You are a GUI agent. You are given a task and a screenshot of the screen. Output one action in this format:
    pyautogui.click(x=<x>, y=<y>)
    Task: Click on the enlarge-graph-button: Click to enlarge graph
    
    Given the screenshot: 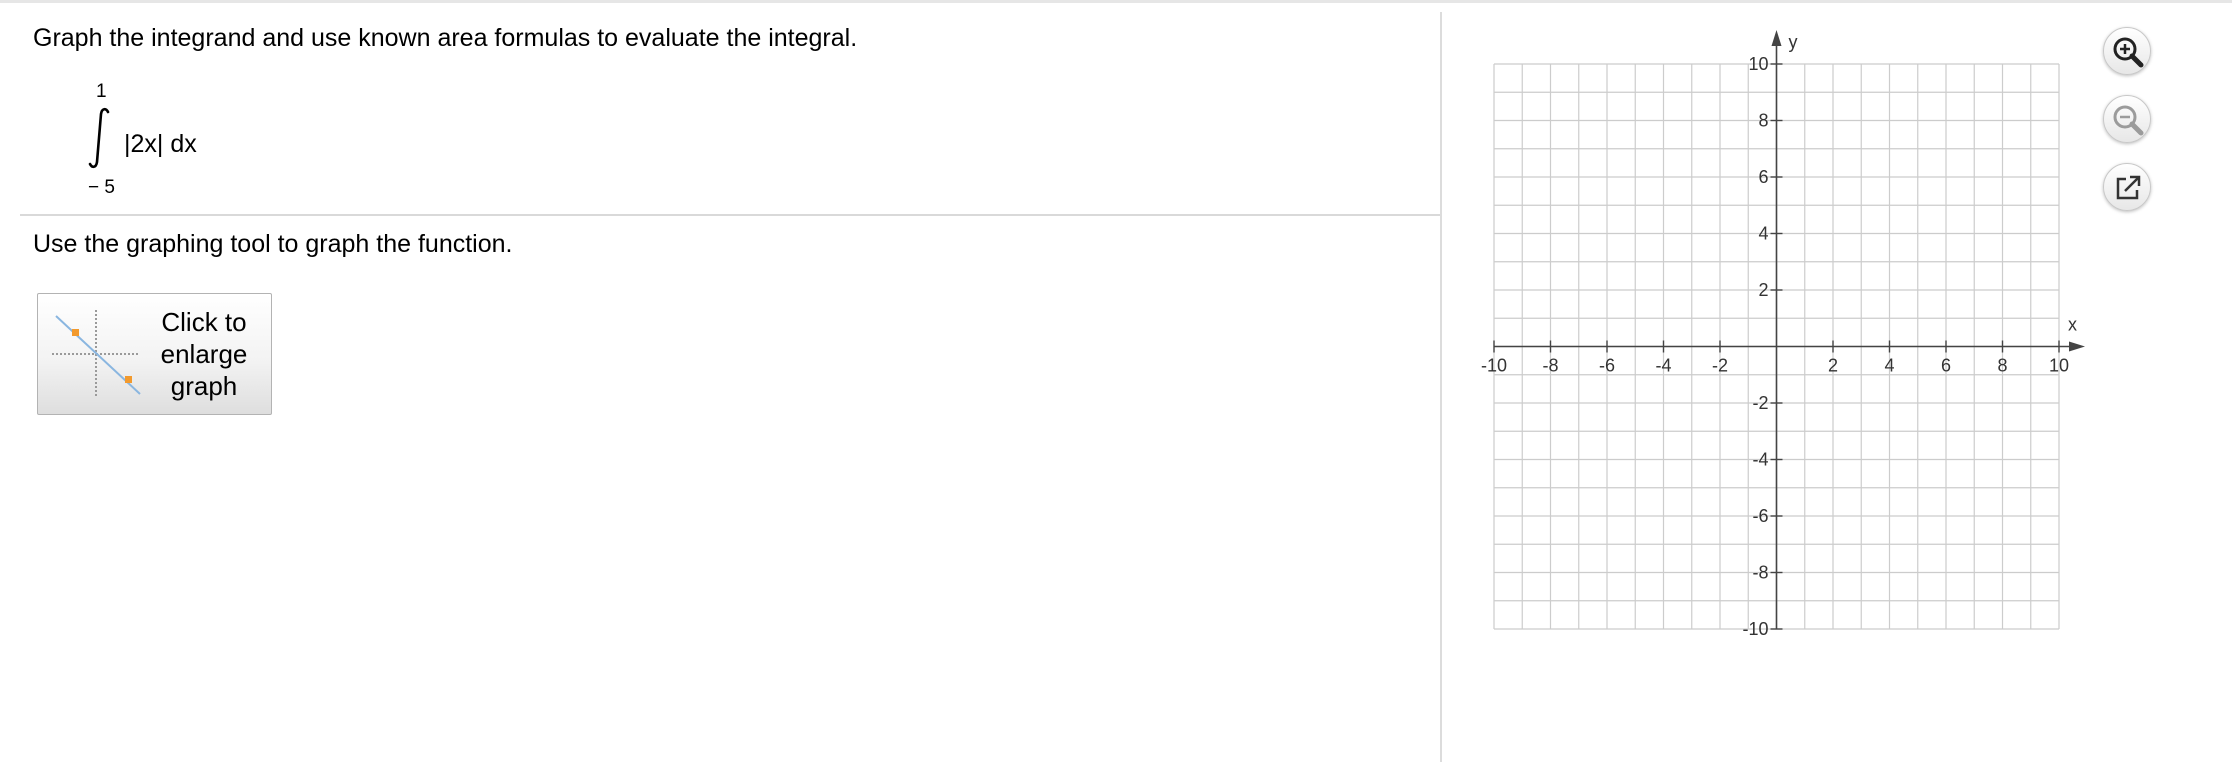 What is the action you would take?
    pyautogui.click(x=154, y=354)
    